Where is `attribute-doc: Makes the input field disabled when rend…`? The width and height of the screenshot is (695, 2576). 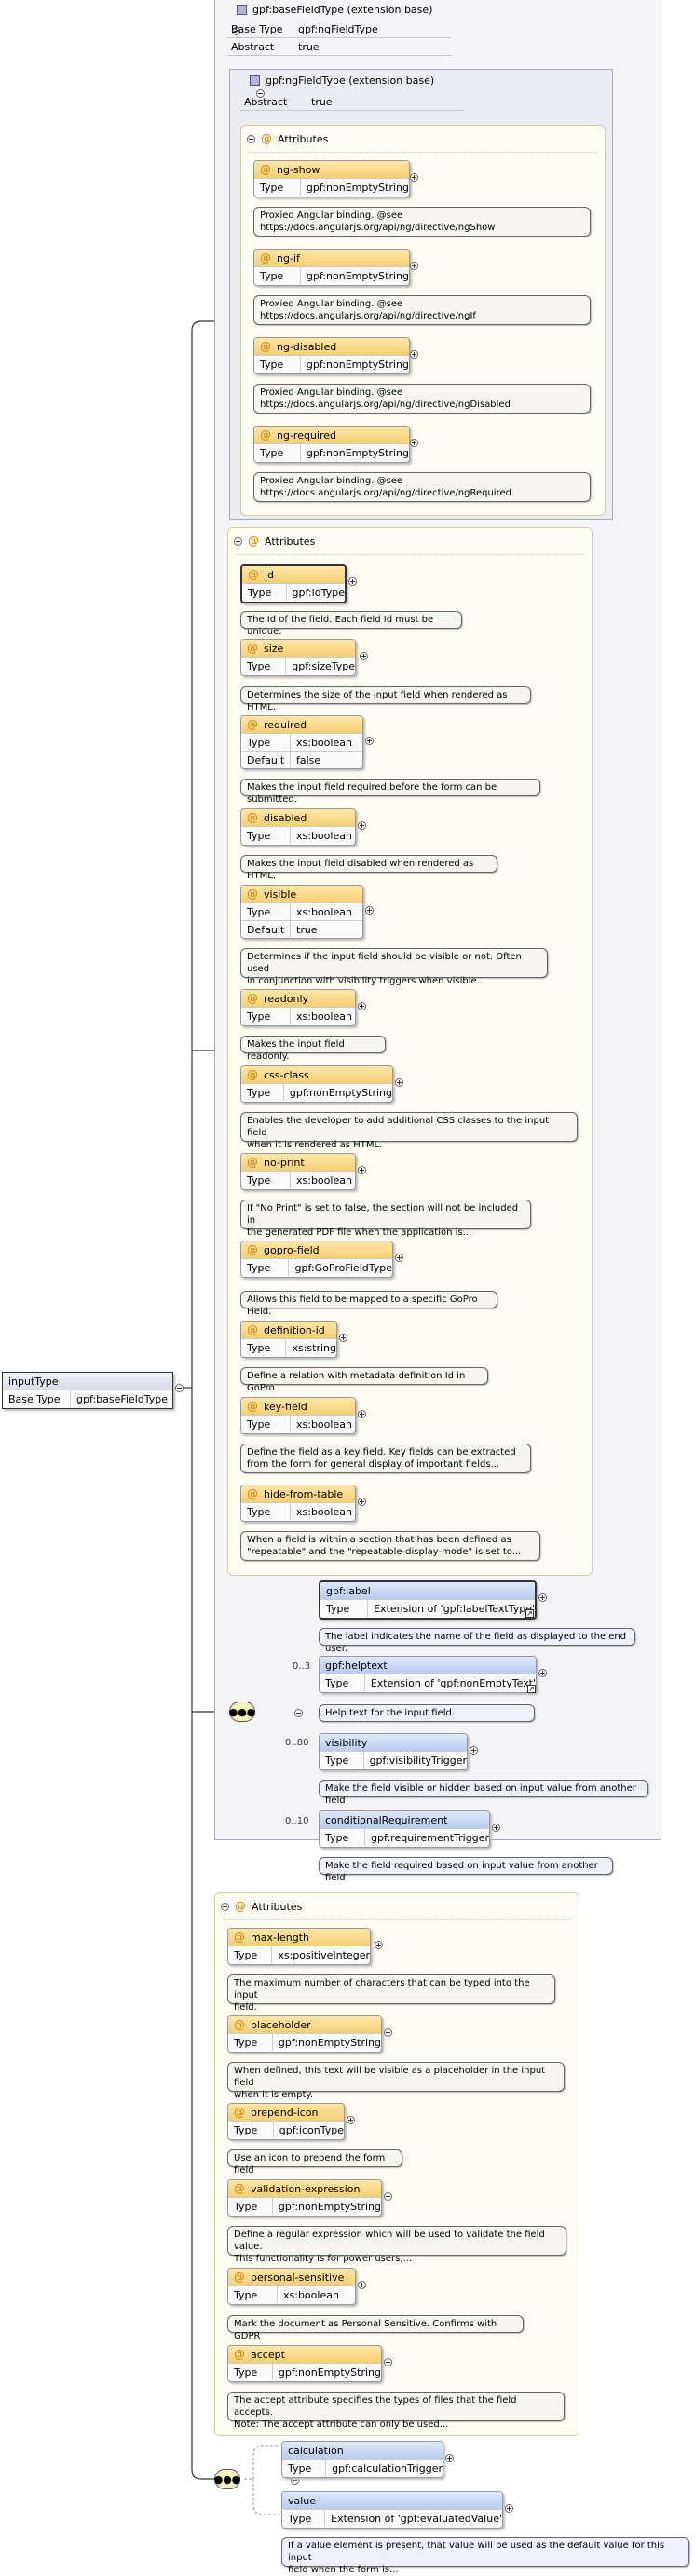
attribute-doc: Makes the input field disabled when rend… is located at coordinates (368, 868).